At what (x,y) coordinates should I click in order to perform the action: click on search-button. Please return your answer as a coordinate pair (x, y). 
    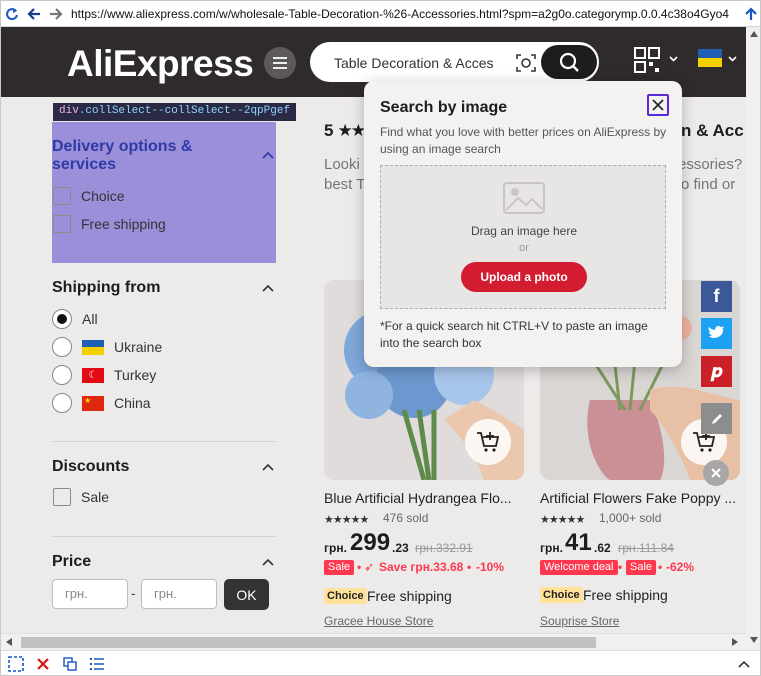
    Looking at the image, I should click on (569, 62).